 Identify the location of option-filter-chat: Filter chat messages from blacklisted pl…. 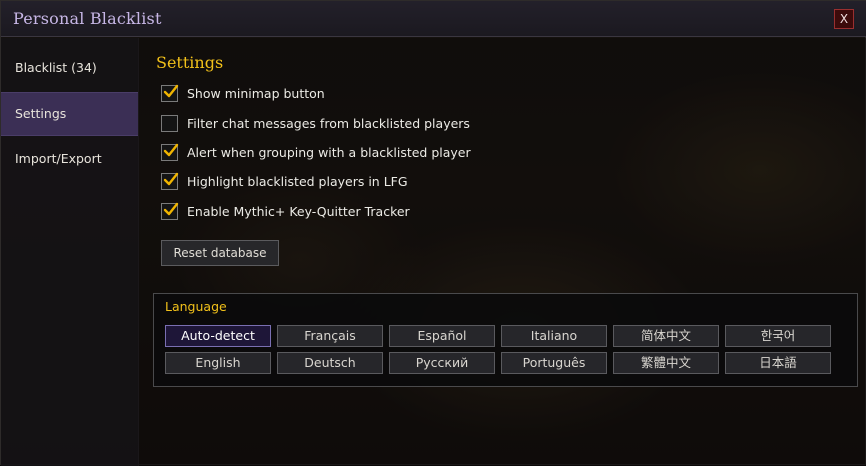
(371, 125).